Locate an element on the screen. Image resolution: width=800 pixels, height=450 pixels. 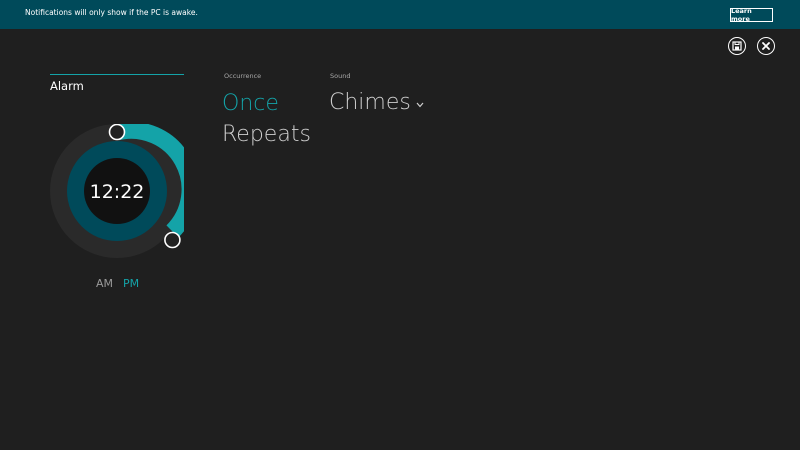
pm-toggle: PM is located at coordinates (131, 283).